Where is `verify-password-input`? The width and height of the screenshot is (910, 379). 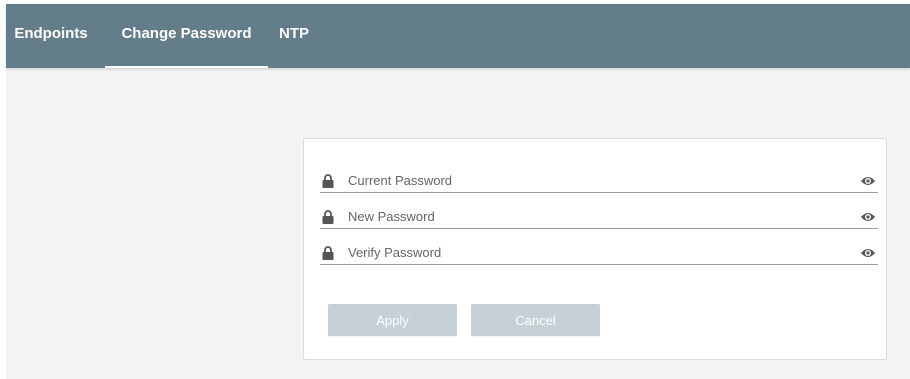
verify-password-input is located at coordinates (593, 252).